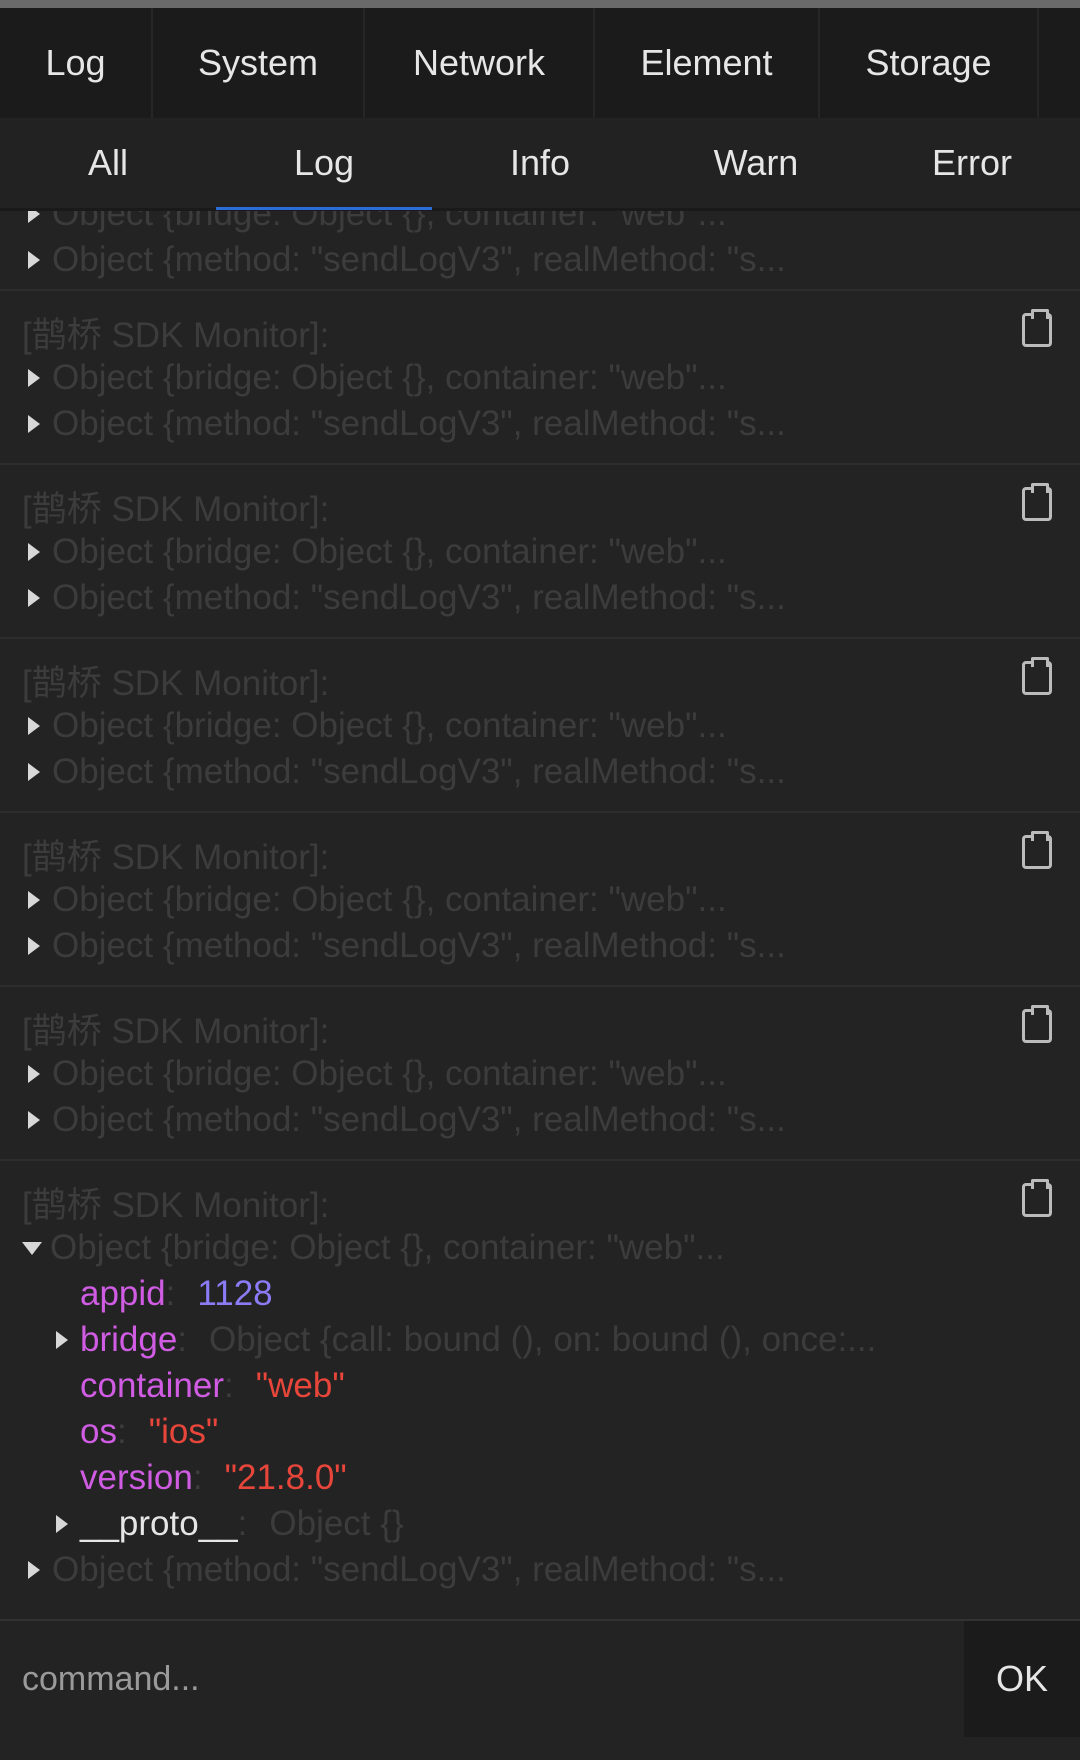 The width and height of the screenshot is (1080, 1760). I want to click on property-row-version: version : "21.8.0", so click(213, 1477).